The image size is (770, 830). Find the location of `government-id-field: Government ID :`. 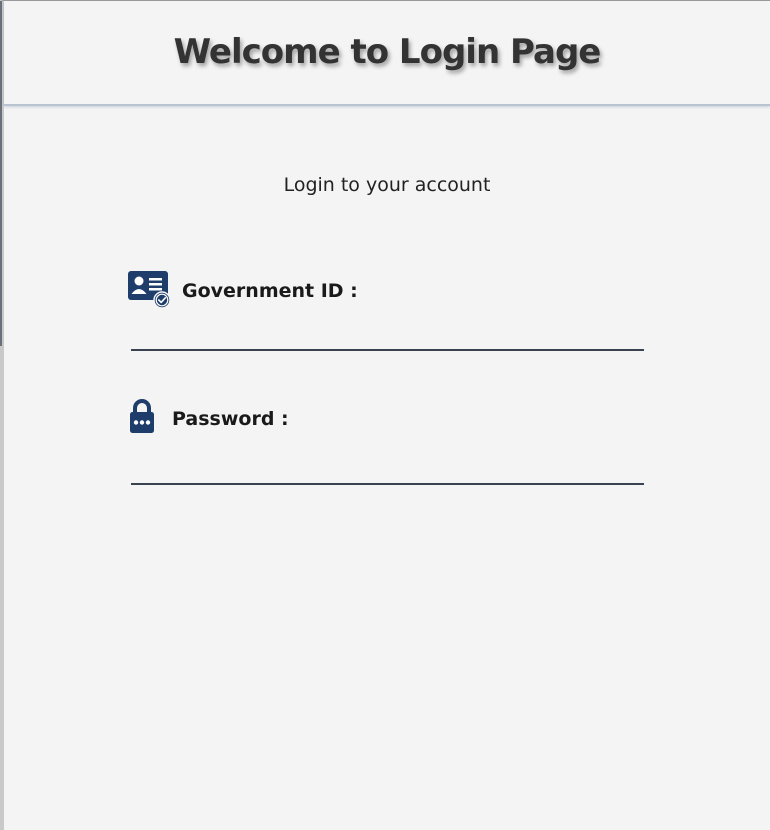

government-id-field: Government ID : is located at coordinates (384, 310).